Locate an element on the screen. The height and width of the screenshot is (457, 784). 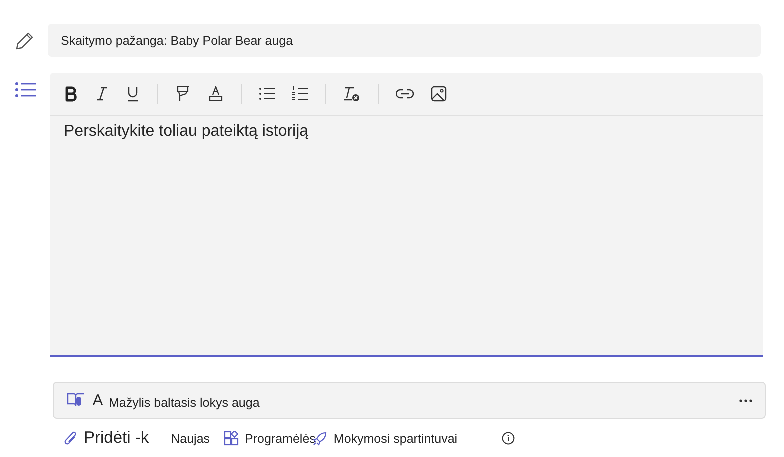
more-icon is located at coordinates (746, 400).